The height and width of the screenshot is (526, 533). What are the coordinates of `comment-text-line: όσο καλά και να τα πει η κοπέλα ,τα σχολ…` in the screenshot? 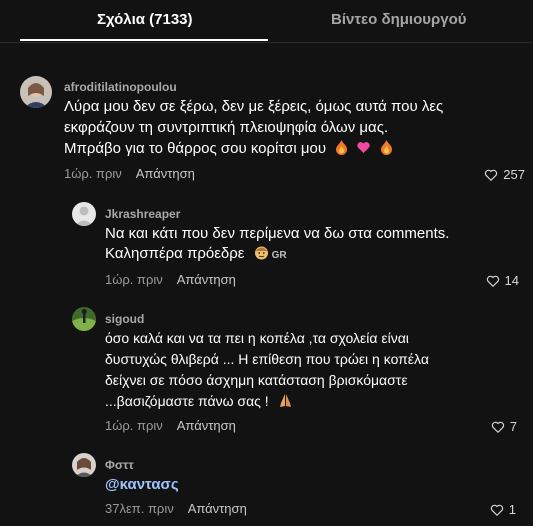 It's located at (257, 338).